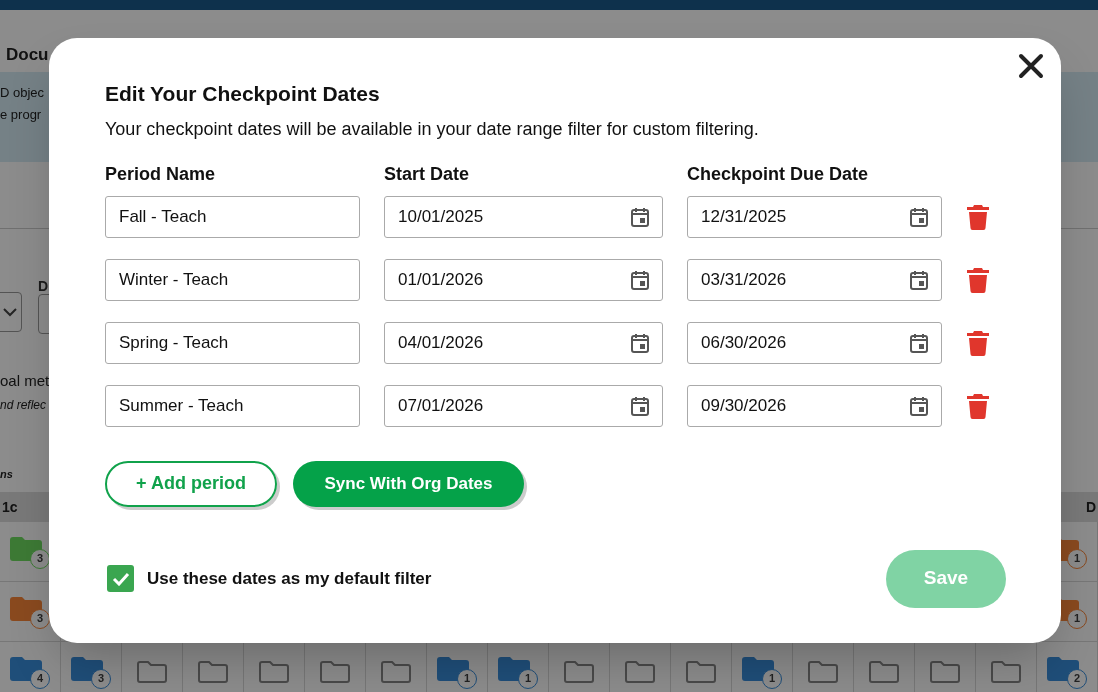 The height and width of the screenshot is (692, 1098). What do you see at coordinates (10, 312) in the screenshot?
I see `chevron-down-icon` at bounding box center [10, 312].